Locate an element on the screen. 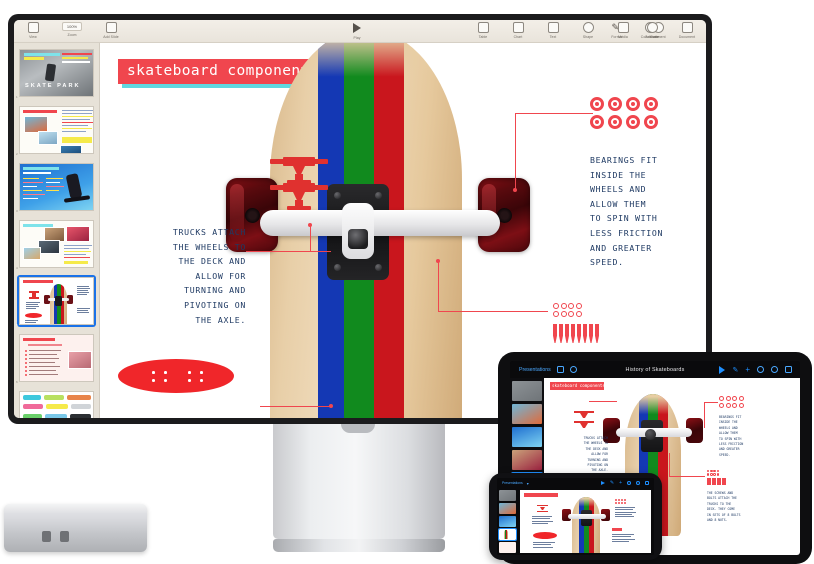 This screenshot has height=564, width=814. text-icon is located at coordinates (553, 27).